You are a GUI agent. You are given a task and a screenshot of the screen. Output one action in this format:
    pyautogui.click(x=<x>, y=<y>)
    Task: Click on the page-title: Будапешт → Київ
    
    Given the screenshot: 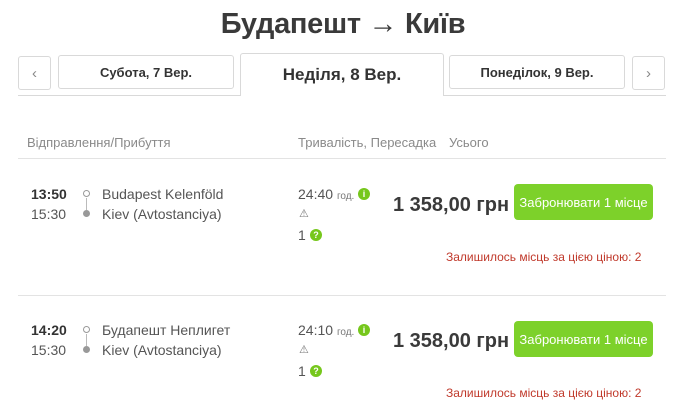 What is the action you would take?
    pyautogui.click(x=343, y=24)
    